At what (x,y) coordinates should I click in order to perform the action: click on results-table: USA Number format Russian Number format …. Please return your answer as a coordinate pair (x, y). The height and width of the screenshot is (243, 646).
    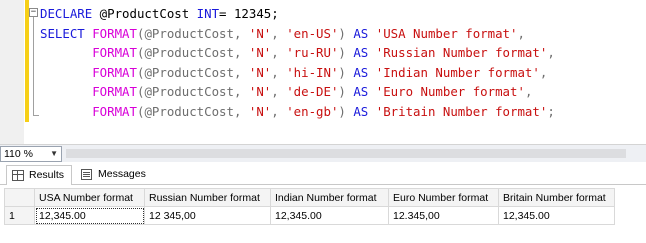
    Looking at the image, I should click on (309, 206).